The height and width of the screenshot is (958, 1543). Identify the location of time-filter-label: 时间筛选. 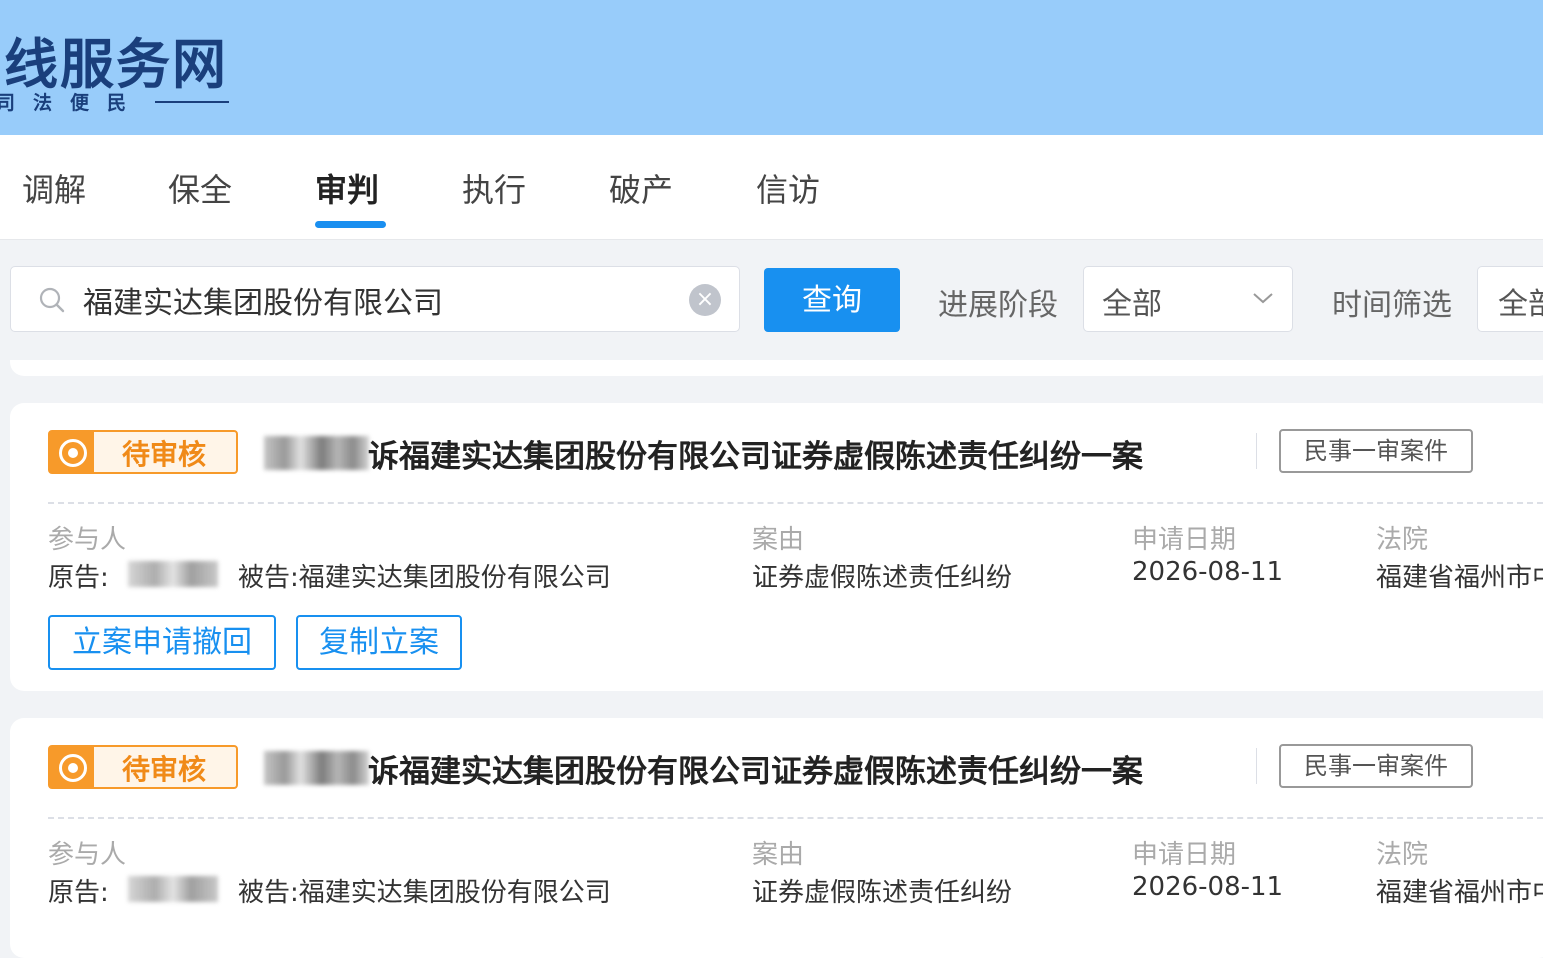
(1392, 305).